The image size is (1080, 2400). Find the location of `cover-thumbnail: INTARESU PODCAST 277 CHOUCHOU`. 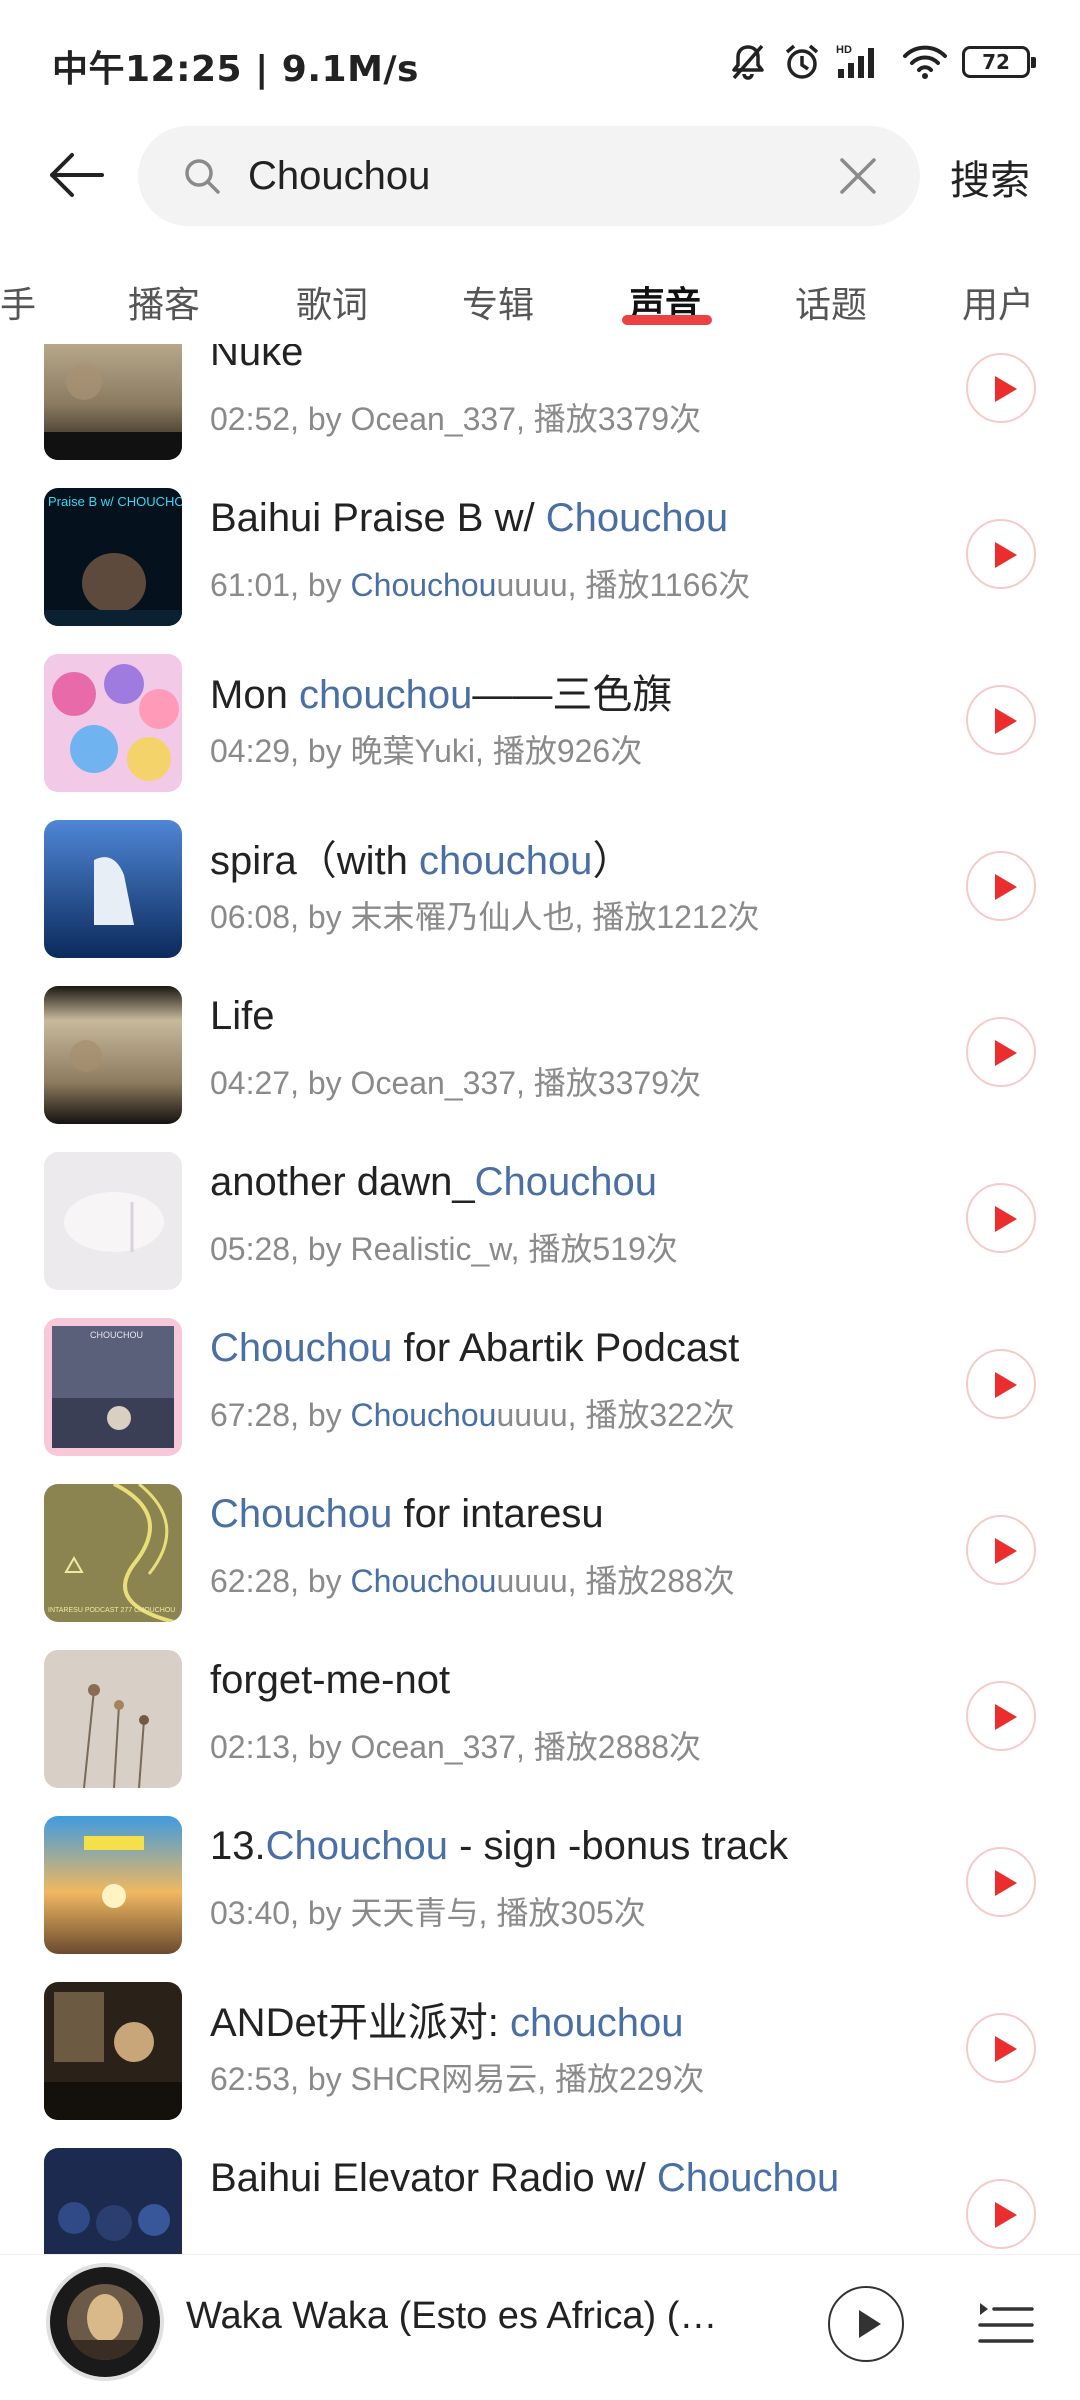

cover-thumbnail: INTARESU PODCAST 277 CHOUCHOU is located at coordinates (113, 1553).